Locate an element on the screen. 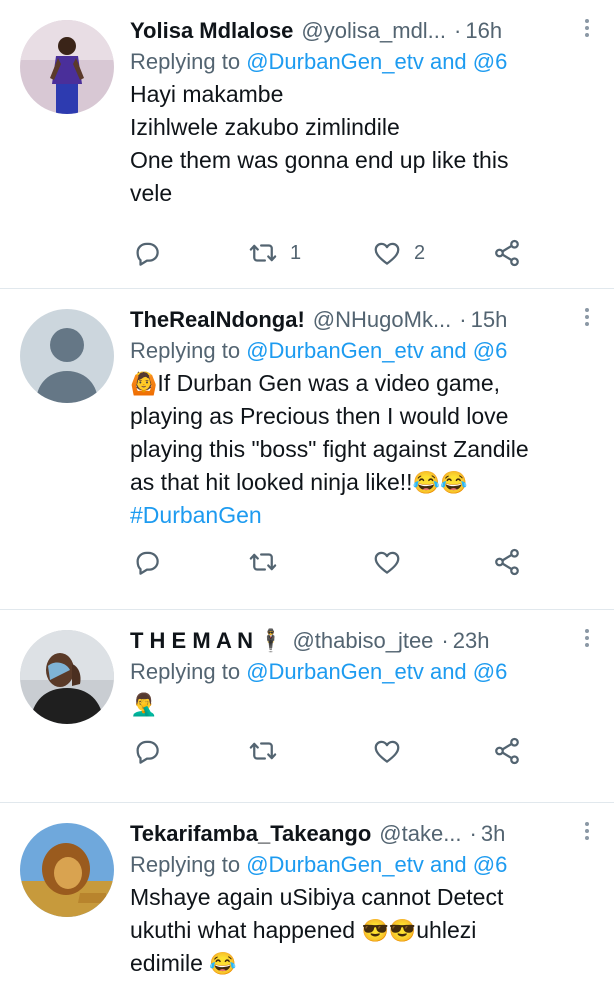  timestamp: 15h is located at coordinates (489, 320).